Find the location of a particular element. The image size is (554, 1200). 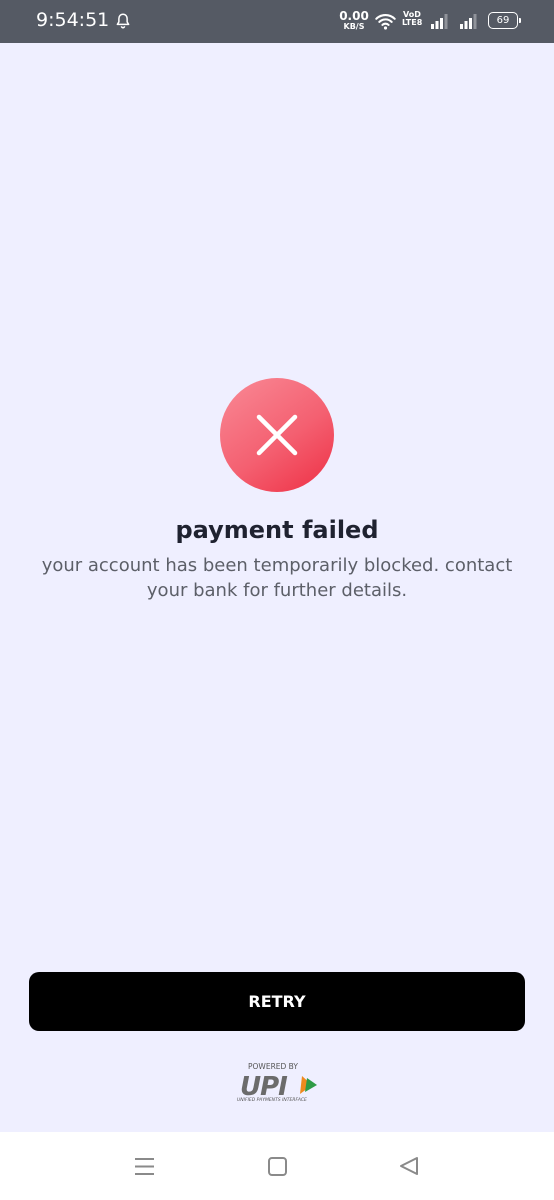

status-bar: 9:54:51 0.00 KB/S VoD LTE8 69 is located at coordinates (277, 21).